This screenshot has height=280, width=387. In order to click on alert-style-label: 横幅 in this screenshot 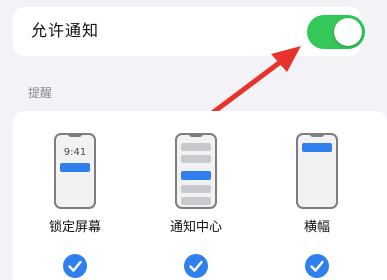, I will do `click(316, 227)`.